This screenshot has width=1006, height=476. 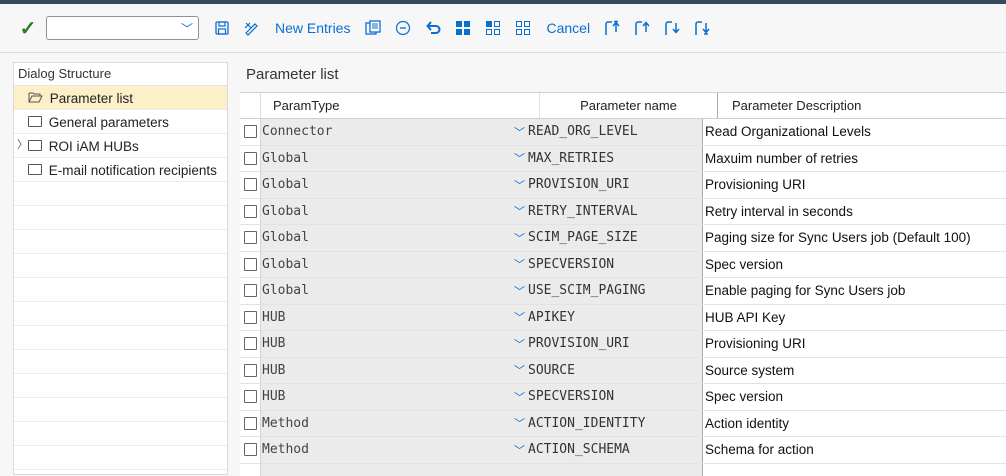 I want to click on expand-chevron-icon: 〉, so click(x=22, y=145).